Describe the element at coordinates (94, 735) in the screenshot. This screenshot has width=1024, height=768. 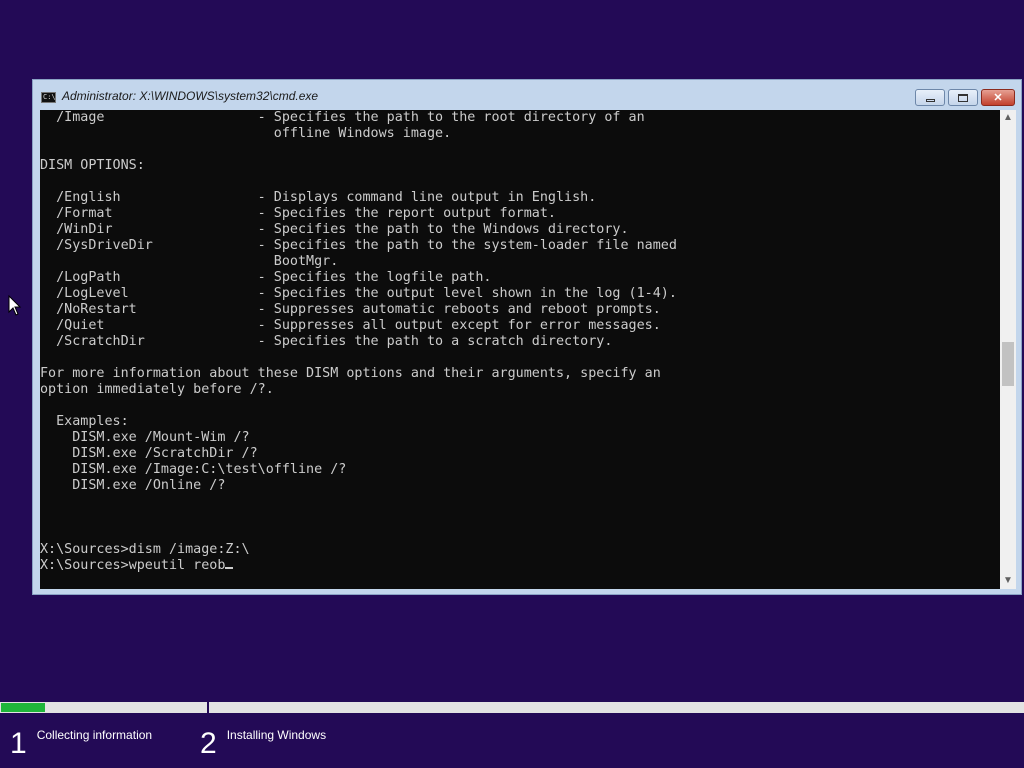
I see `step-label: Collecting information` at that location.